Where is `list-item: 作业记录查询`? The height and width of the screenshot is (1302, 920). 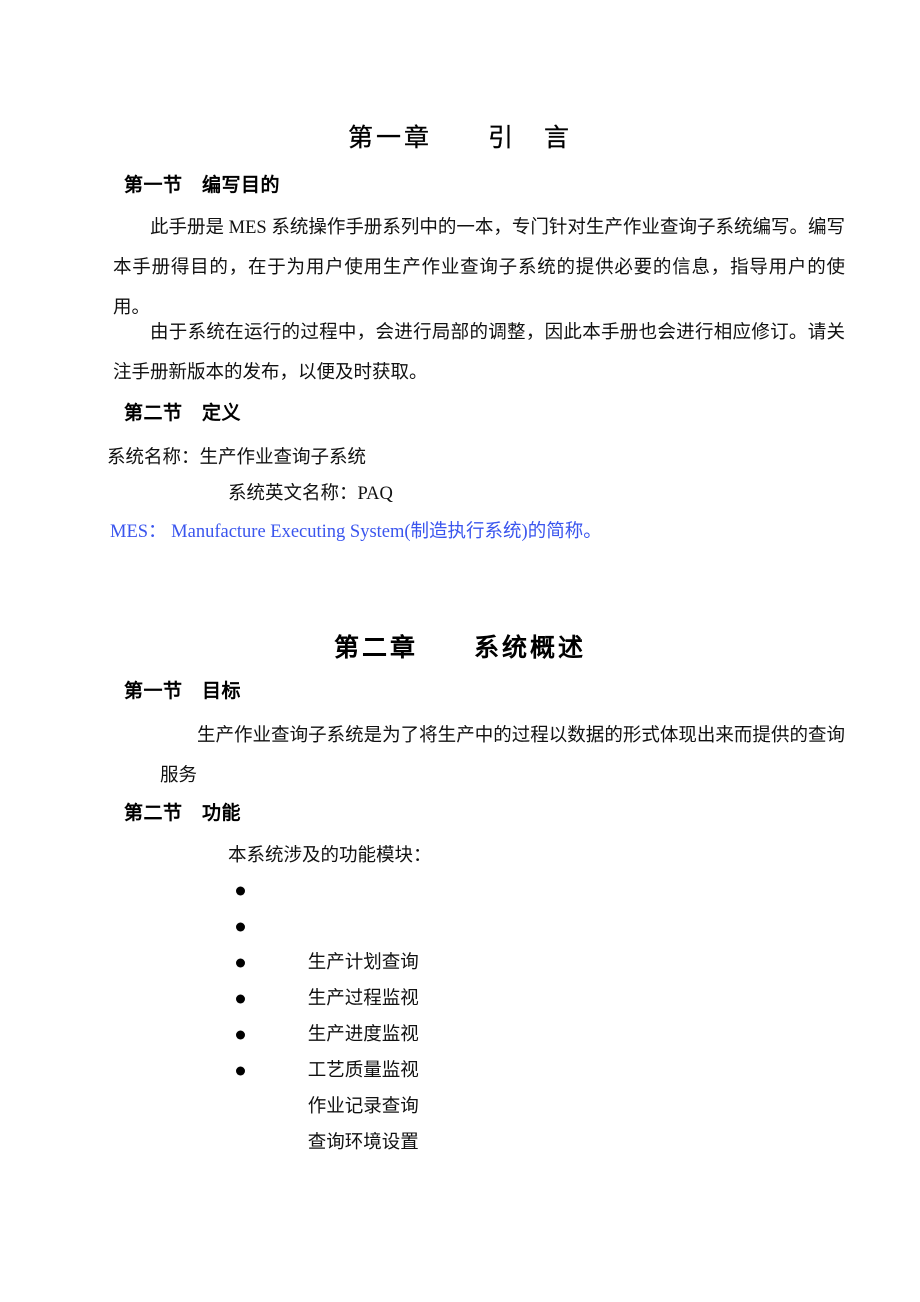 list-item: 作业记录查询 is located at coordinates (327, 1067).